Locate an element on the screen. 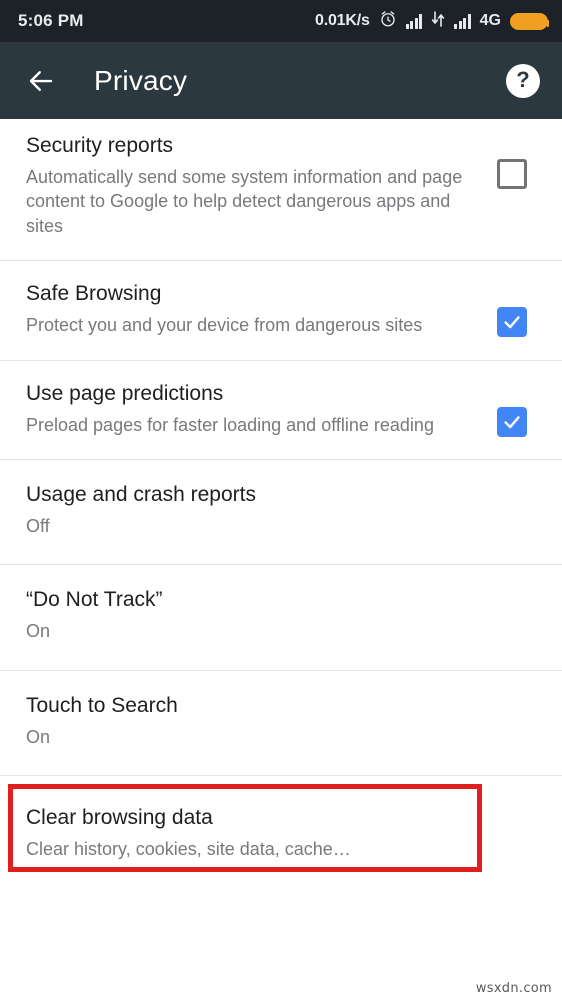  row-text: Touch to Search On is located at coordinates (285, 721).